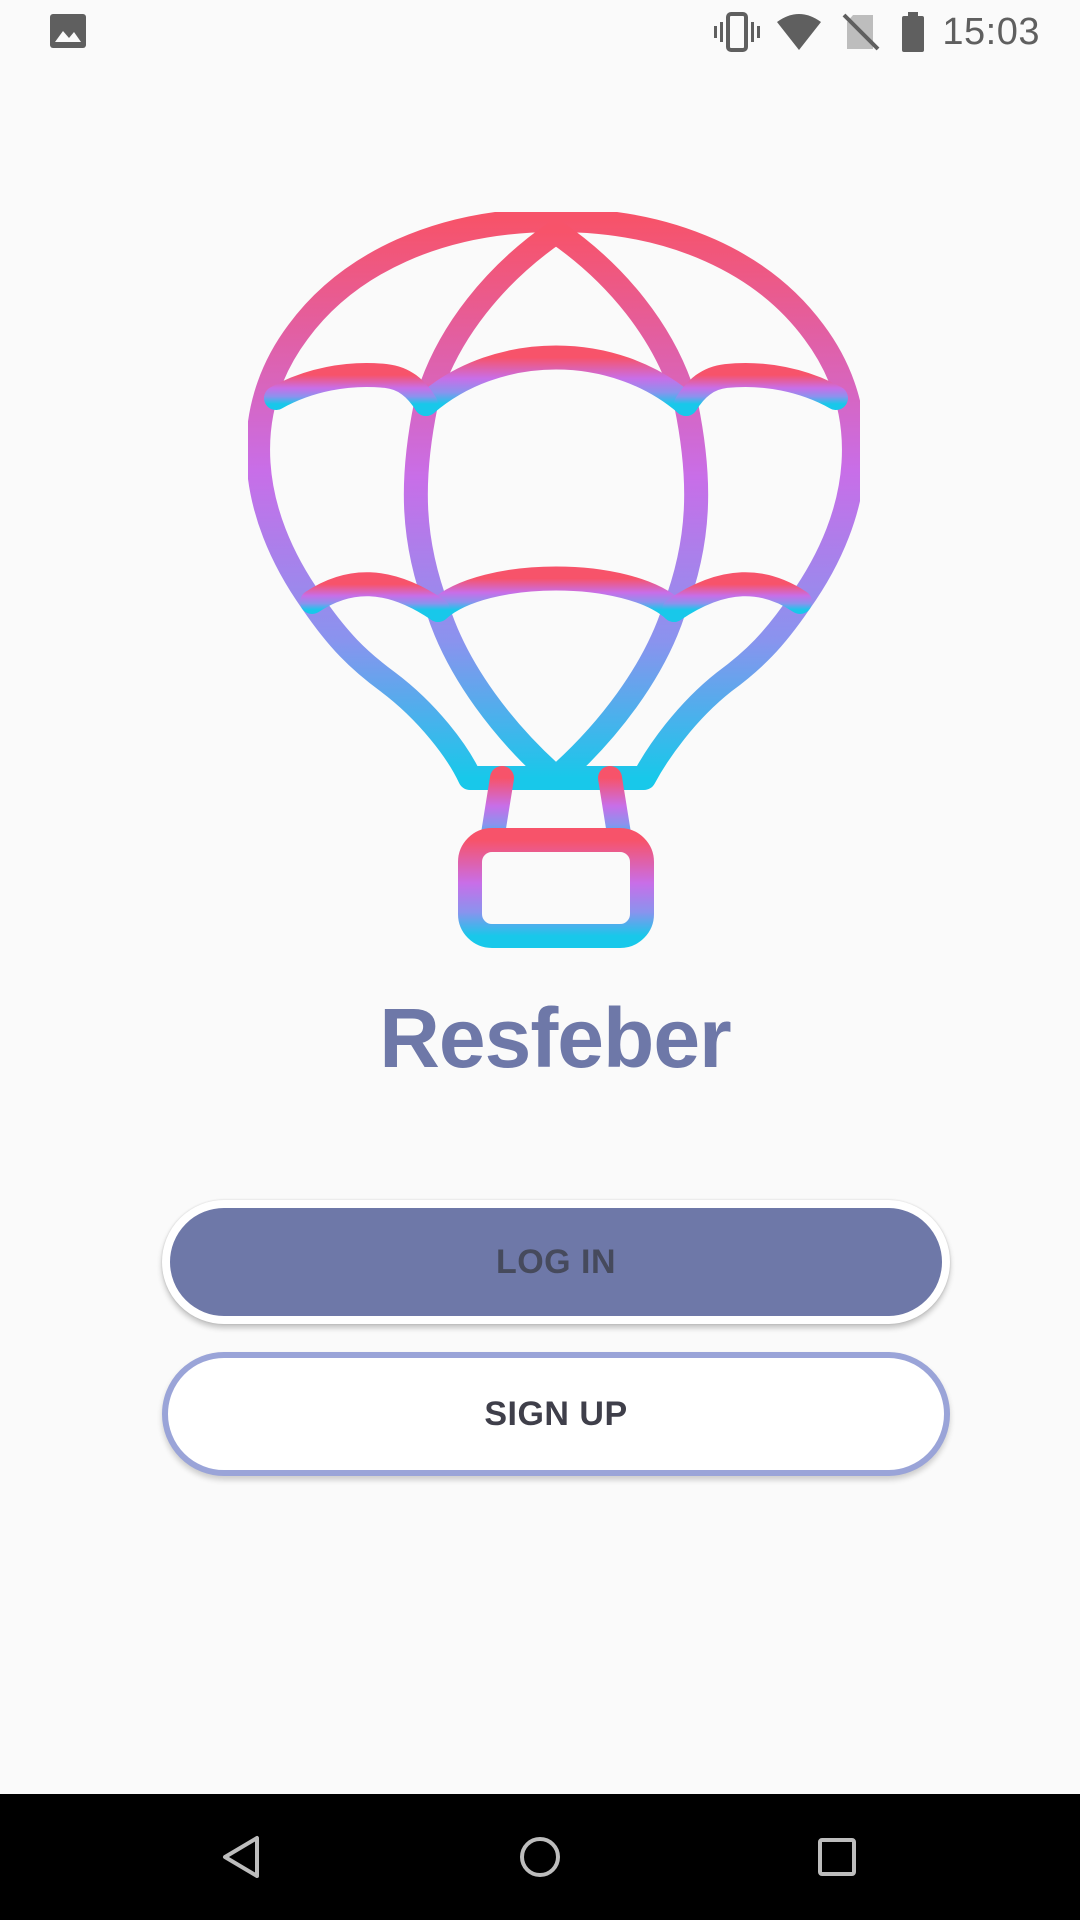  What do you see at coordinates (540, 31) in the screenshot?
I see `status-bar: 15:03` at bounding box center [540, 31].